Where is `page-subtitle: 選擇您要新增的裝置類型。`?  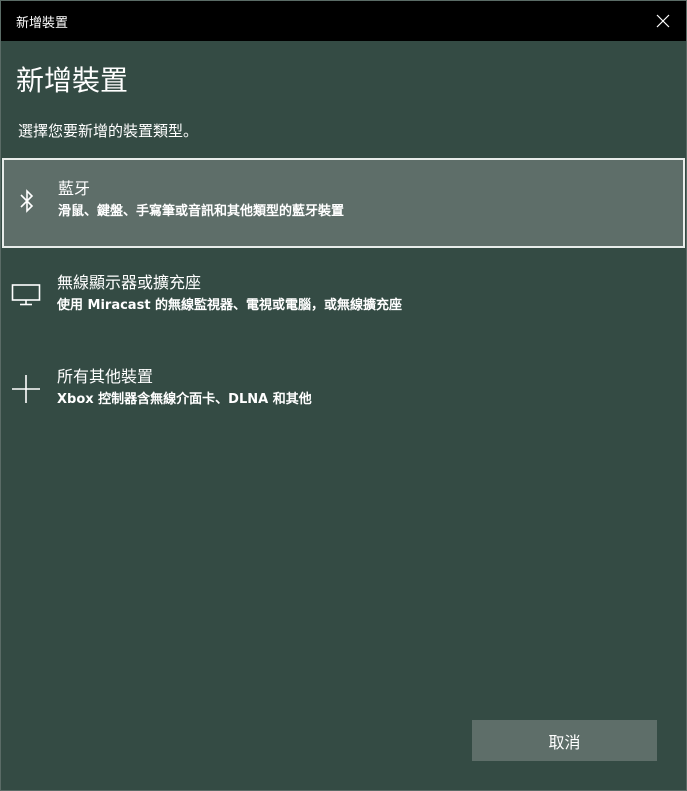
page-subtitle: 選擇您要新增的裝置類型。 is located at coordinates (108, 131).